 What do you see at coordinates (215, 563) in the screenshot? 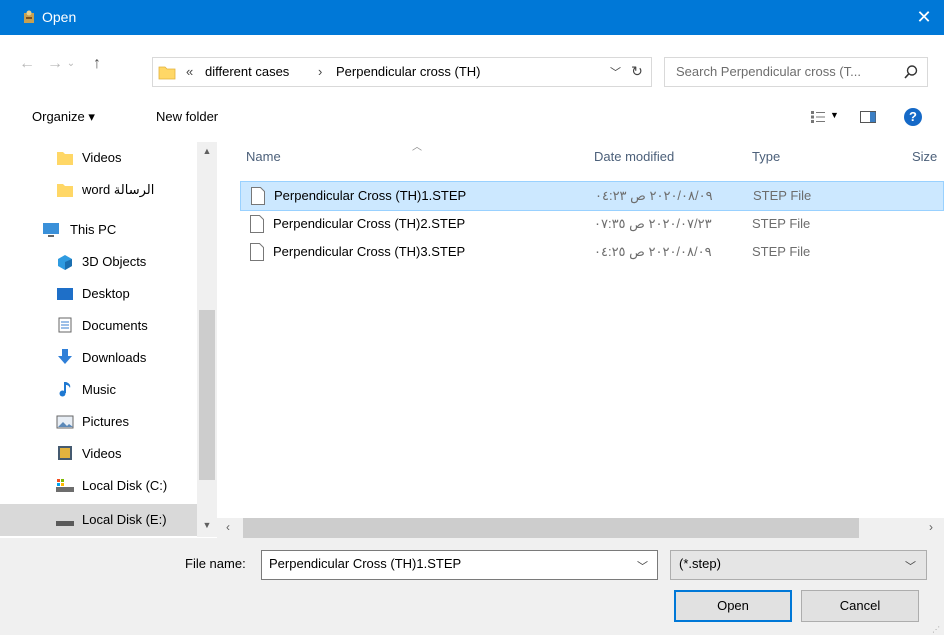
I see `file-name-label: File name:` at bounding box center [215, 563].